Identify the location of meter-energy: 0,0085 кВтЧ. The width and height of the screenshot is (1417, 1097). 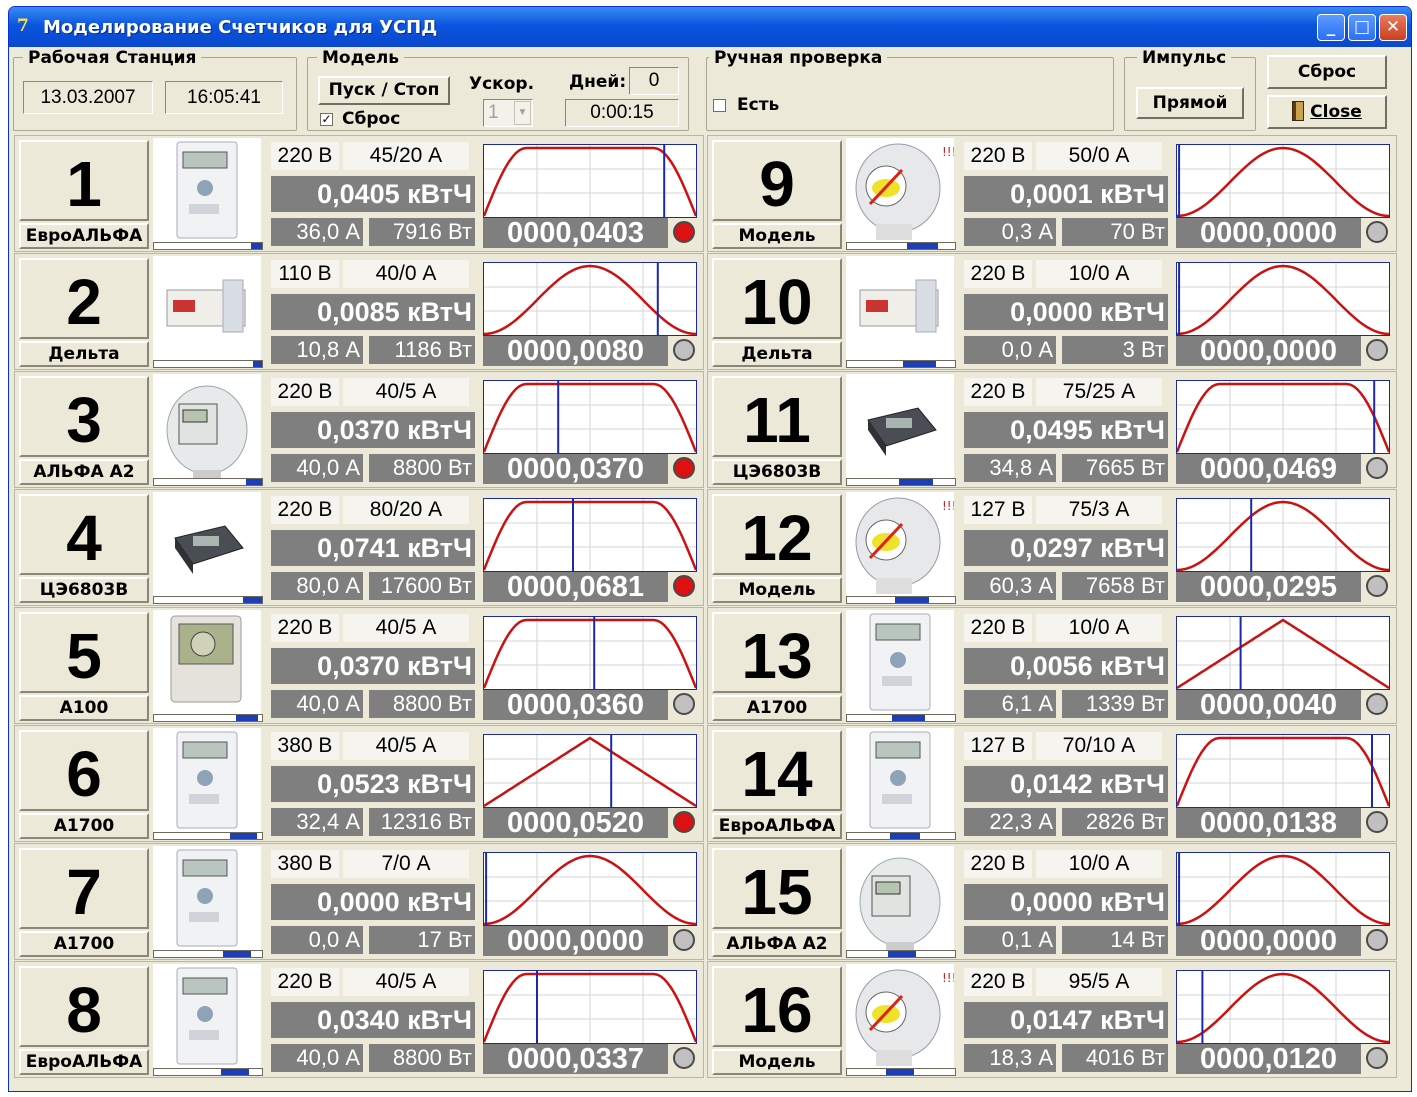
(373, 312).